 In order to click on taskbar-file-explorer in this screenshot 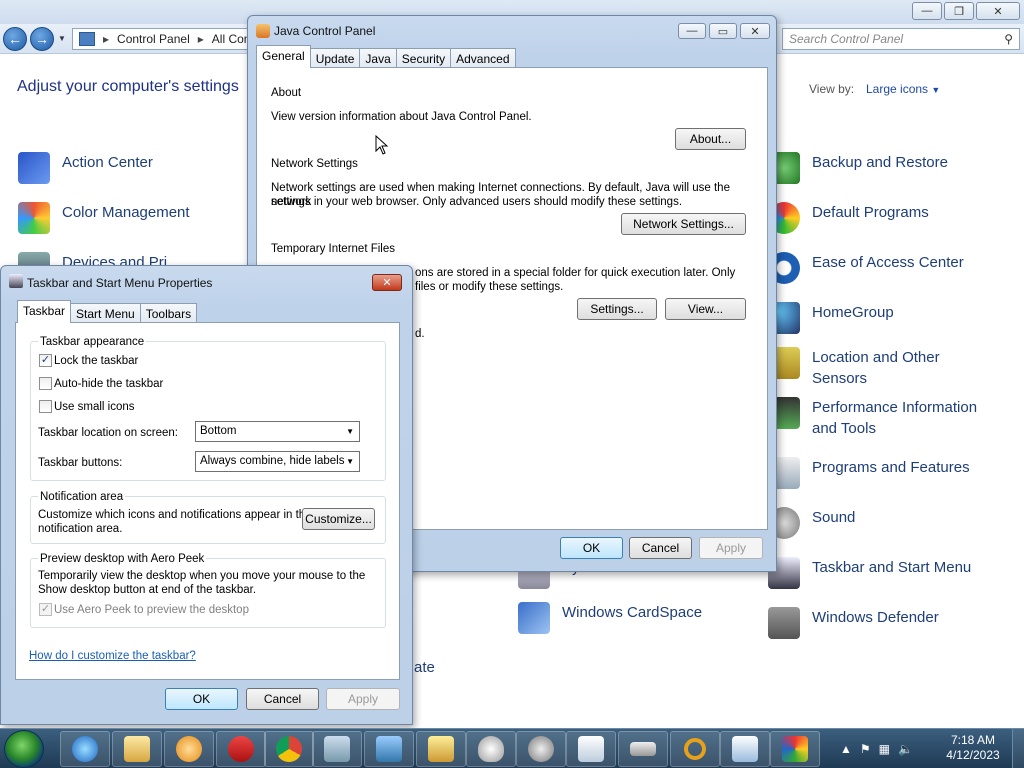, I will do `click(137, 749)`.